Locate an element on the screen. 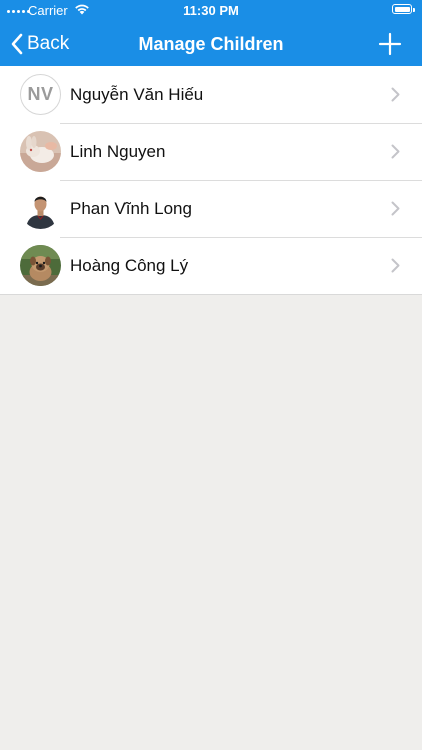  status-bar: Carrier 11:30 PM is located at coordinates (211, 11).